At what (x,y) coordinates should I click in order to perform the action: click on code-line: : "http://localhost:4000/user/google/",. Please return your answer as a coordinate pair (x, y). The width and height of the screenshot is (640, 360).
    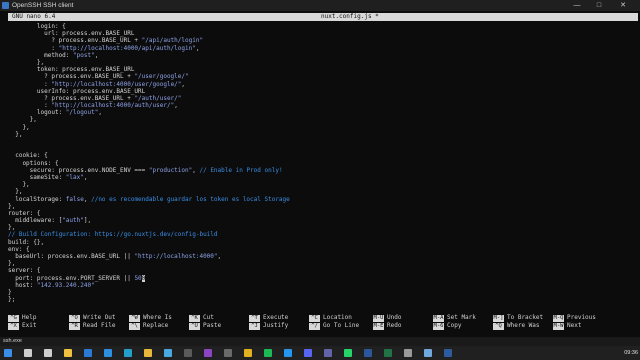
    Looking at the image, I should click on (323, 84).